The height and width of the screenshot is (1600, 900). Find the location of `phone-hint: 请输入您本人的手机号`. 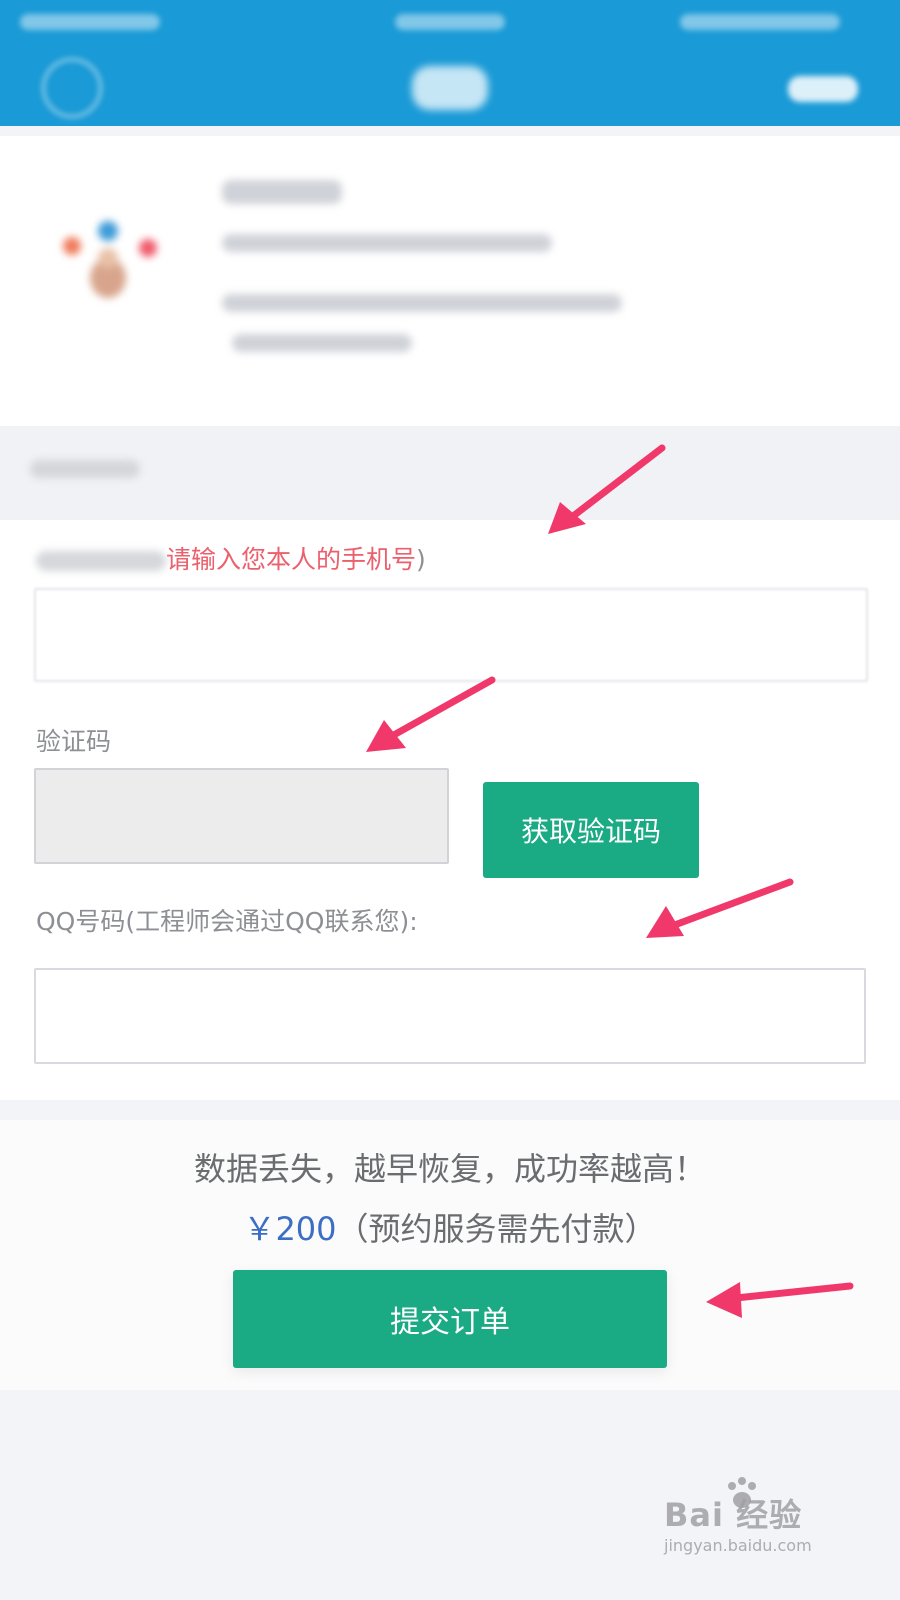

phone-hint: 请输入您本人的手机号 is located at coordinates (291, 559).